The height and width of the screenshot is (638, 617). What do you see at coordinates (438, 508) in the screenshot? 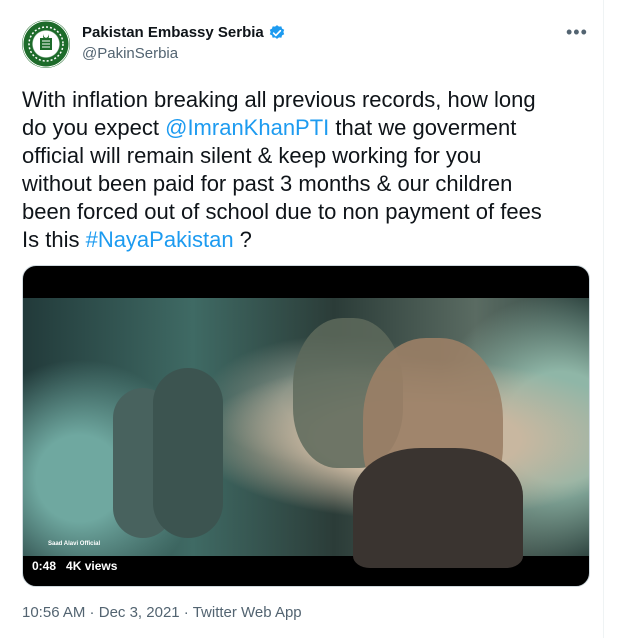
I see `person-figure` at bounding box center [438, 508].